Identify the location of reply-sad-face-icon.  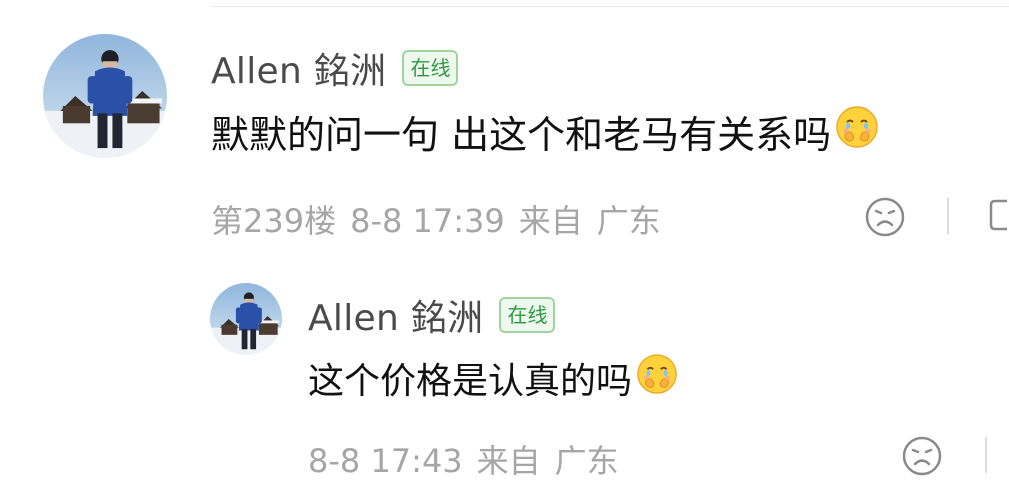
(922, 456).